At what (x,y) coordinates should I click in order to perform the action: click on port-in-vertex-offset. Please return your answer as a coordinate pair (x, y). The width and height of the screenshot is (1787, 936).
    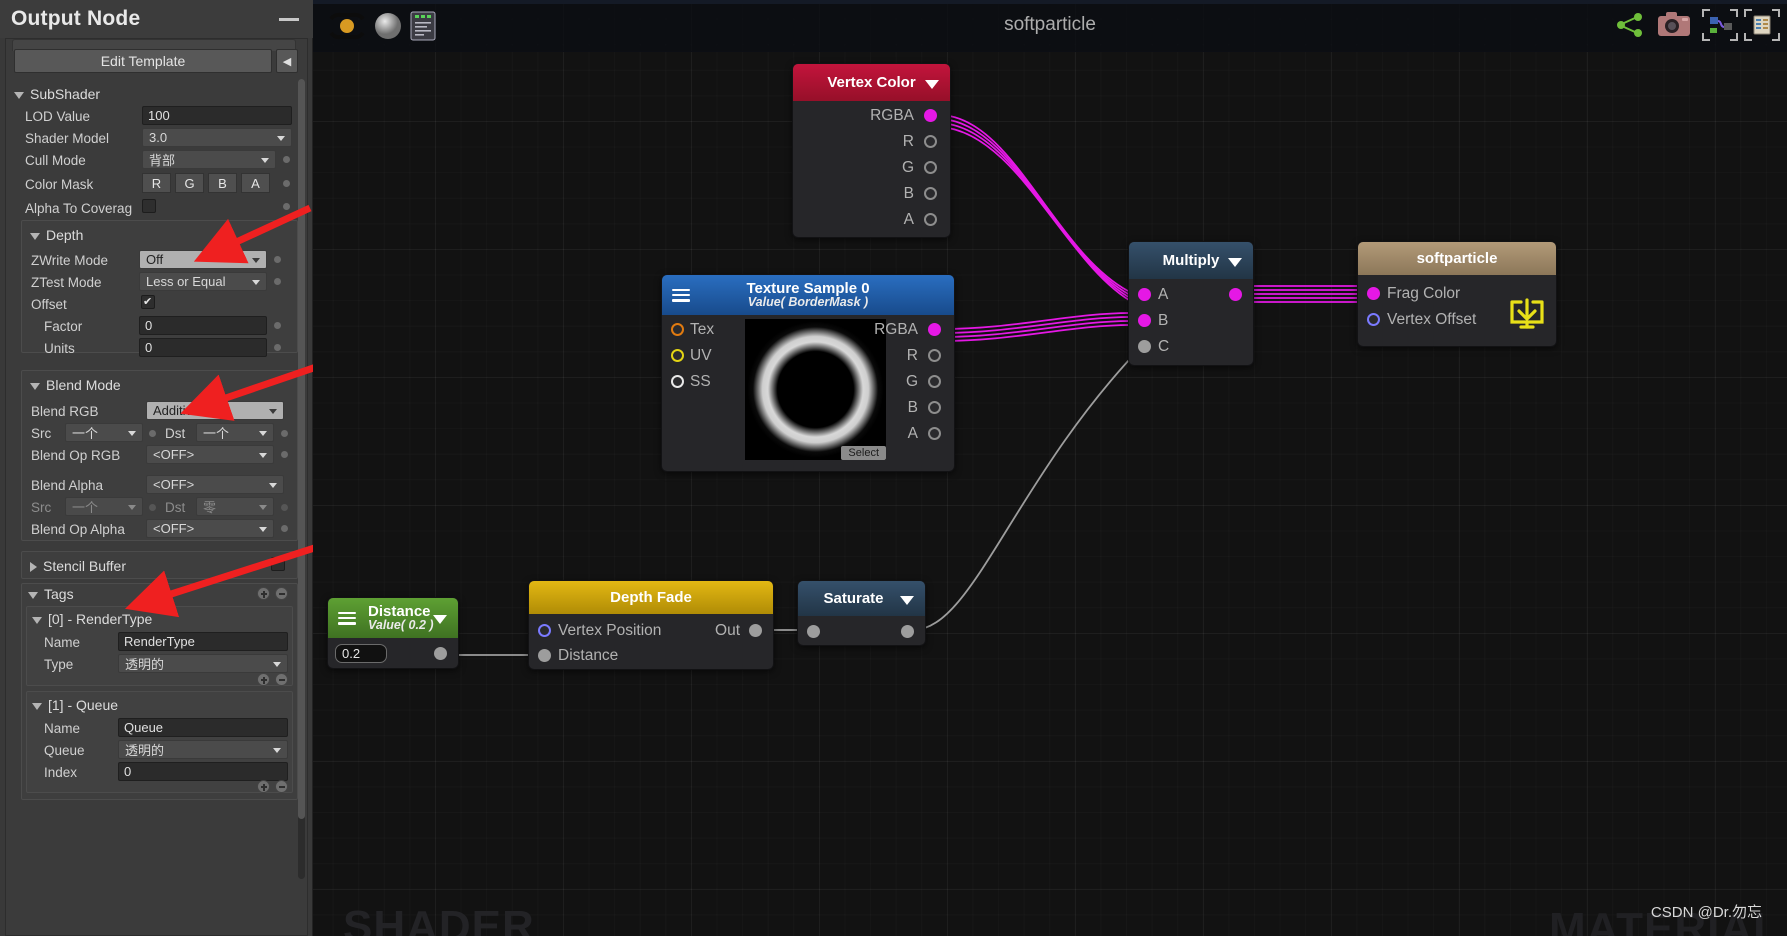
    Looking at the image, I should click on (1373, 319).